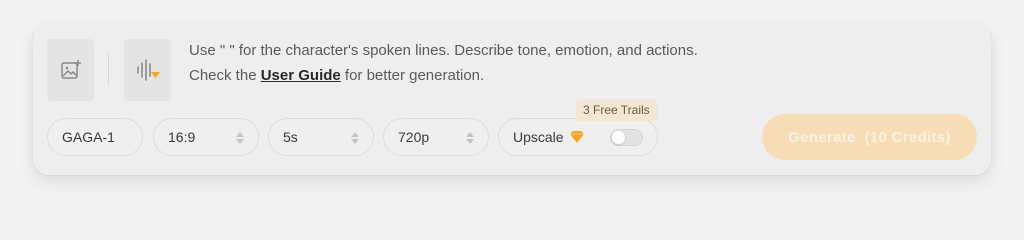  What do you see at coordinates (412, 75) in the screenshot?
I see `hint-line-2-suffix: for better generation.` at bounding box center [412, 75].